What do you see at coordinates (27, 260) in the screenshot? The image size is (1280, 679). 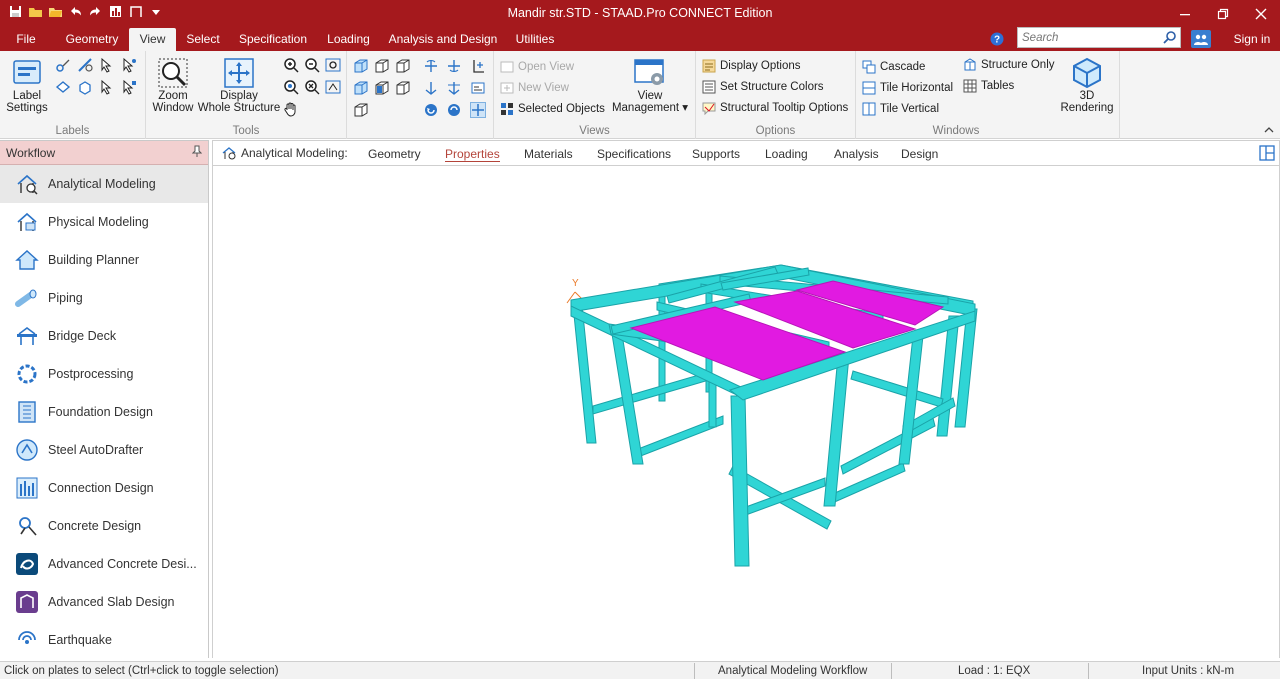 I see `house-icon` at bounding box center [27, 260].